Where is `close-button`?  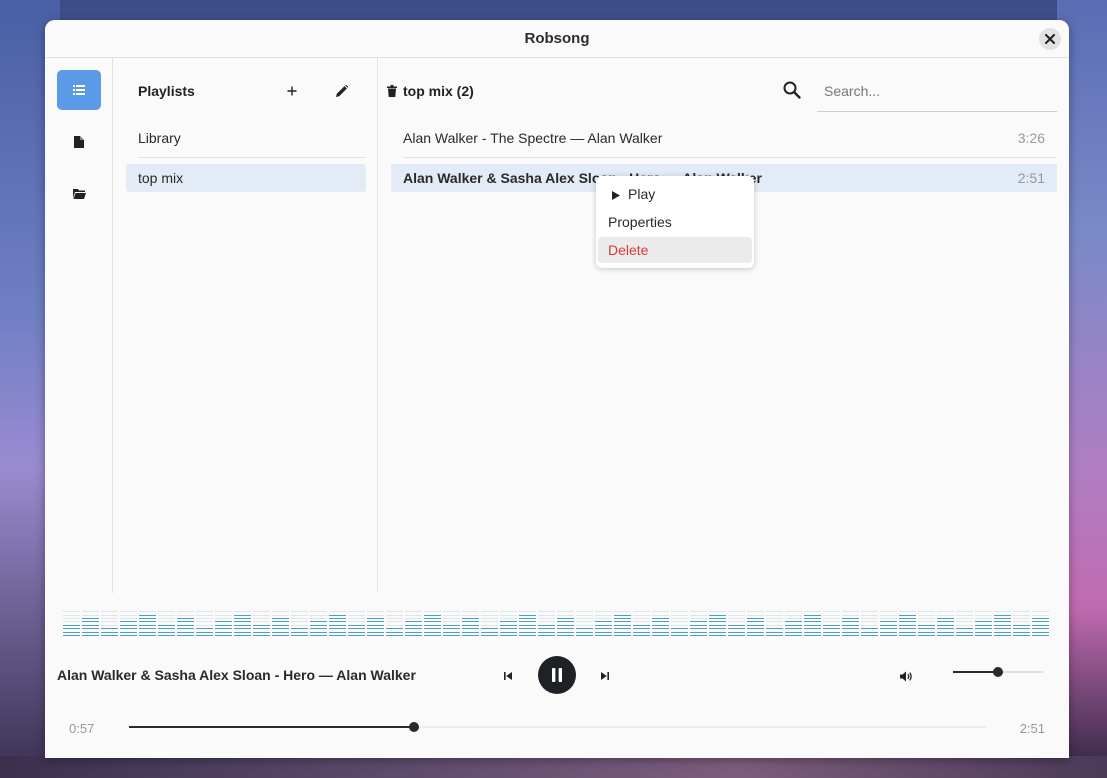 close-button is located at coordinates (1050, 39).